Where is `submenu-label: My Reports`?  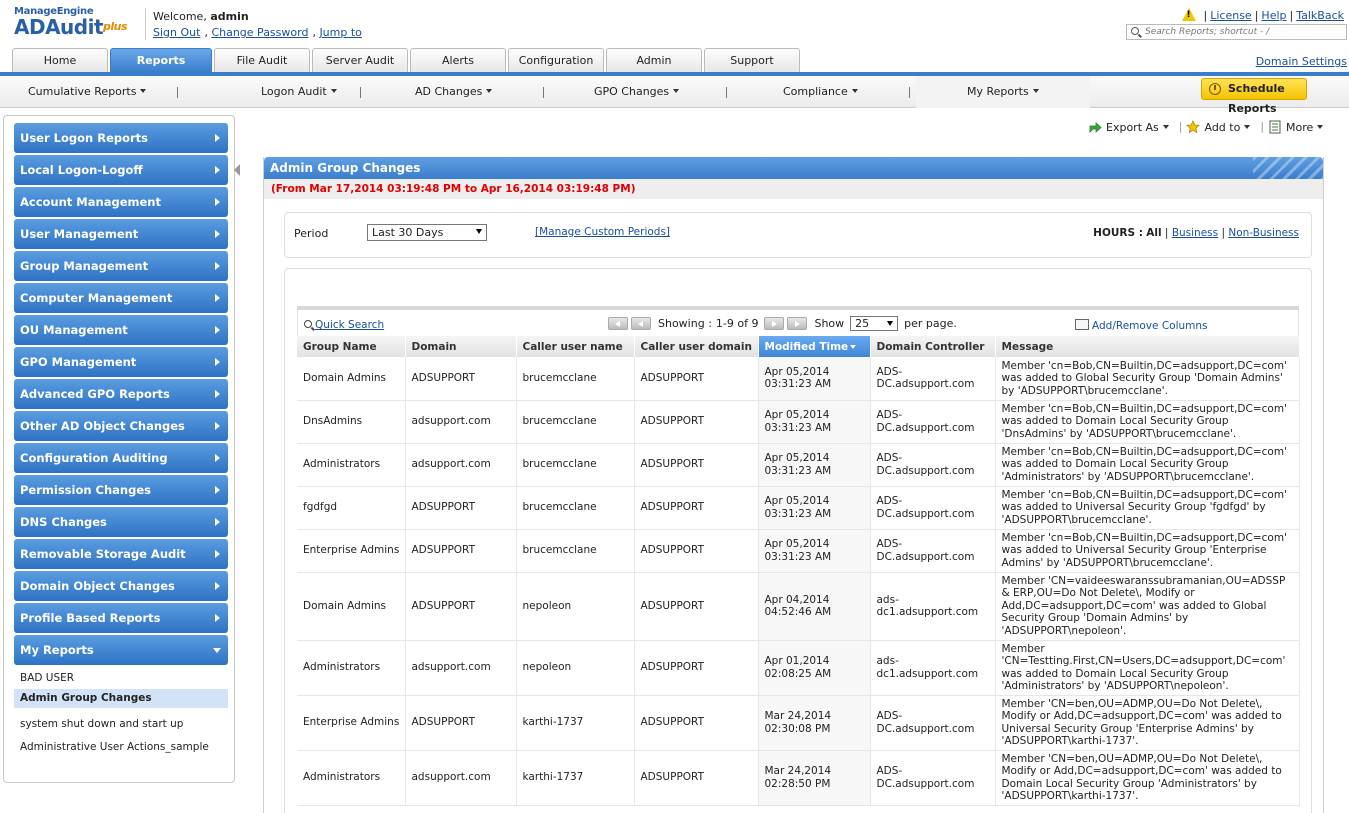
submenu-label: My Reports is located at coordinates (998, 91).